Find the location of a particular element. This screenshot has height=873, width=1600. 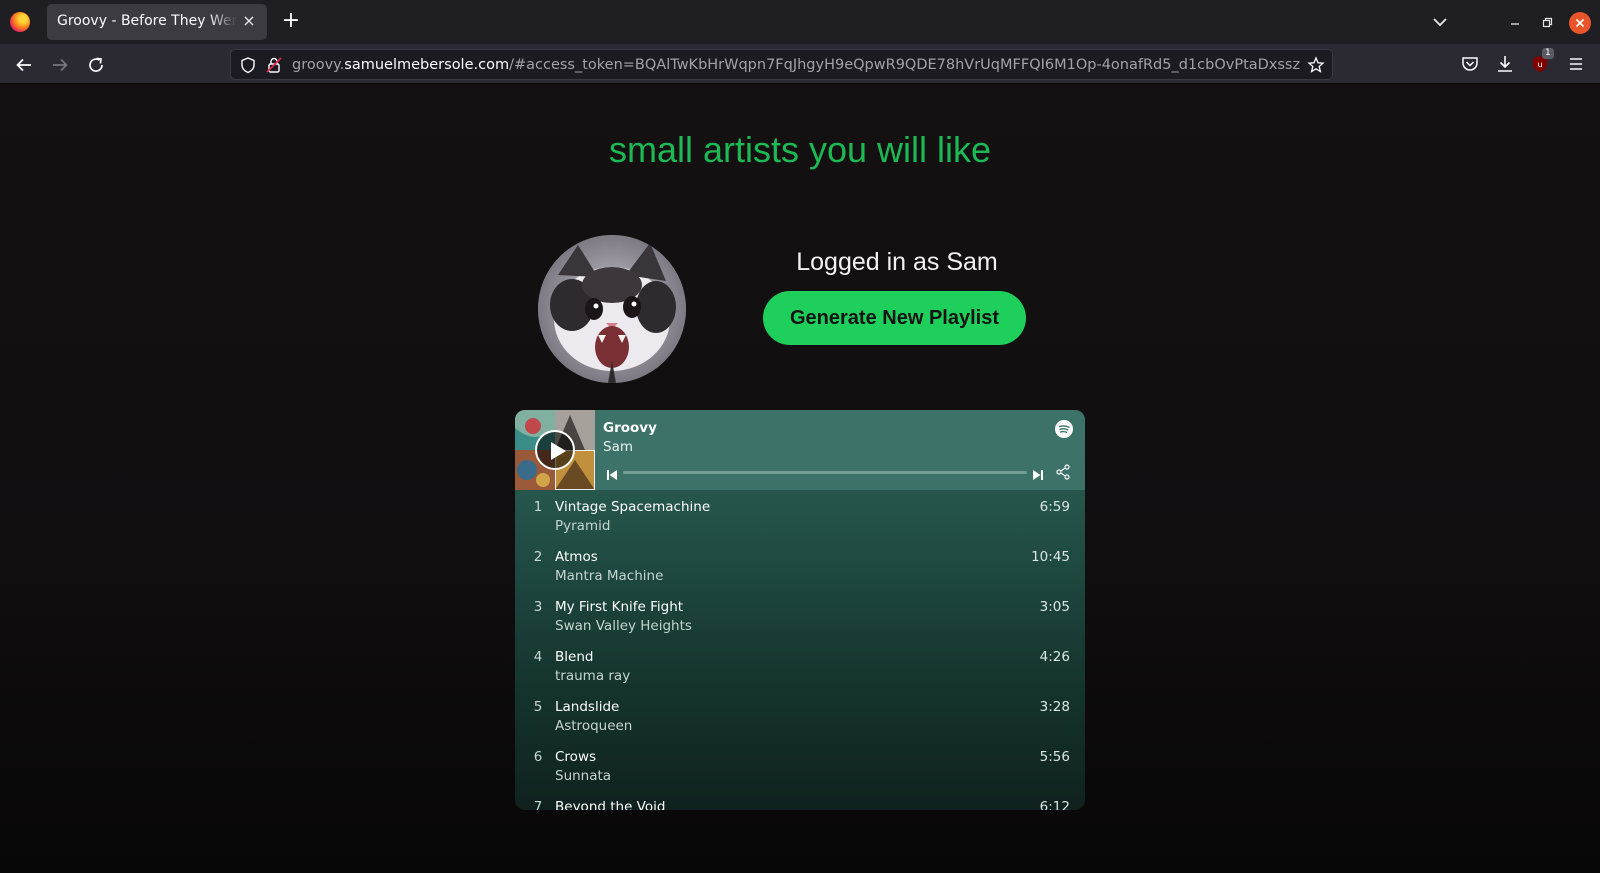

track-number: 7 is located at coordinates (538, 804).